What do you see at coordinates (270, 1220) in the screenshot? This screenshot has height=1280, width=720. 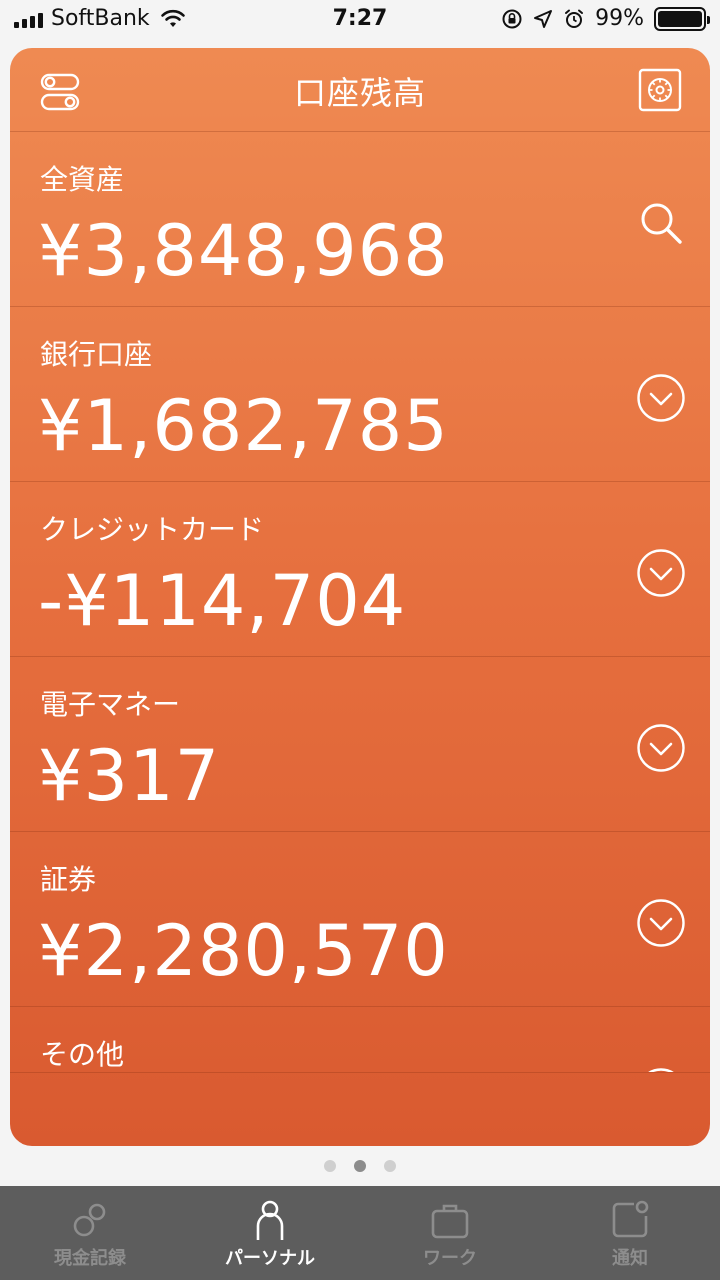 I see `person-icon` at bounding box center [270, 1220].